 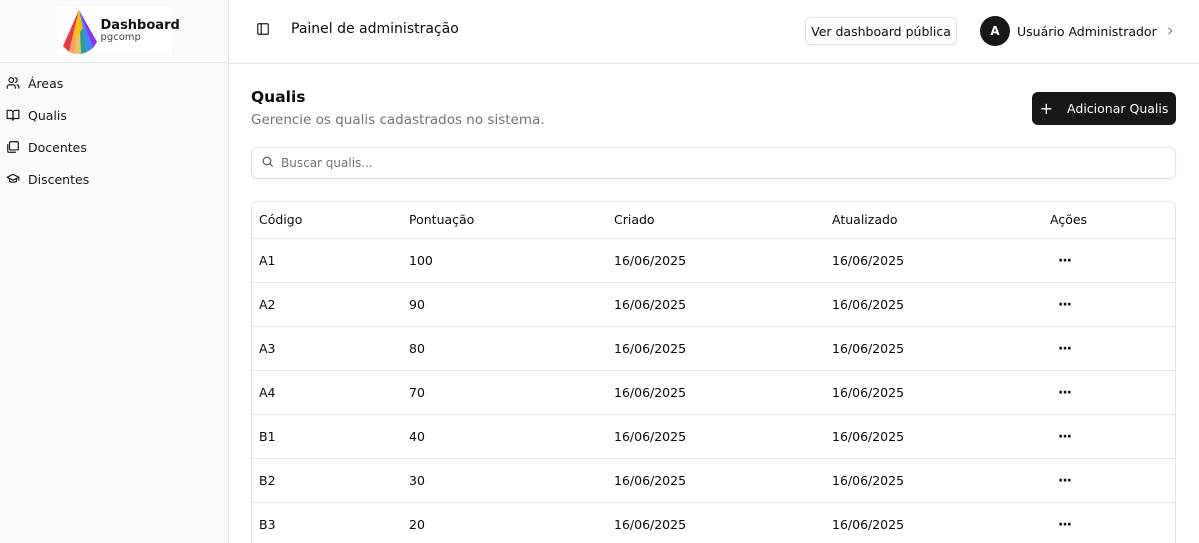 What do you see at coordinates (504, 480) in the screenshot?
I see `cell-pontuacao: 30` at bounding box center [504, 480].